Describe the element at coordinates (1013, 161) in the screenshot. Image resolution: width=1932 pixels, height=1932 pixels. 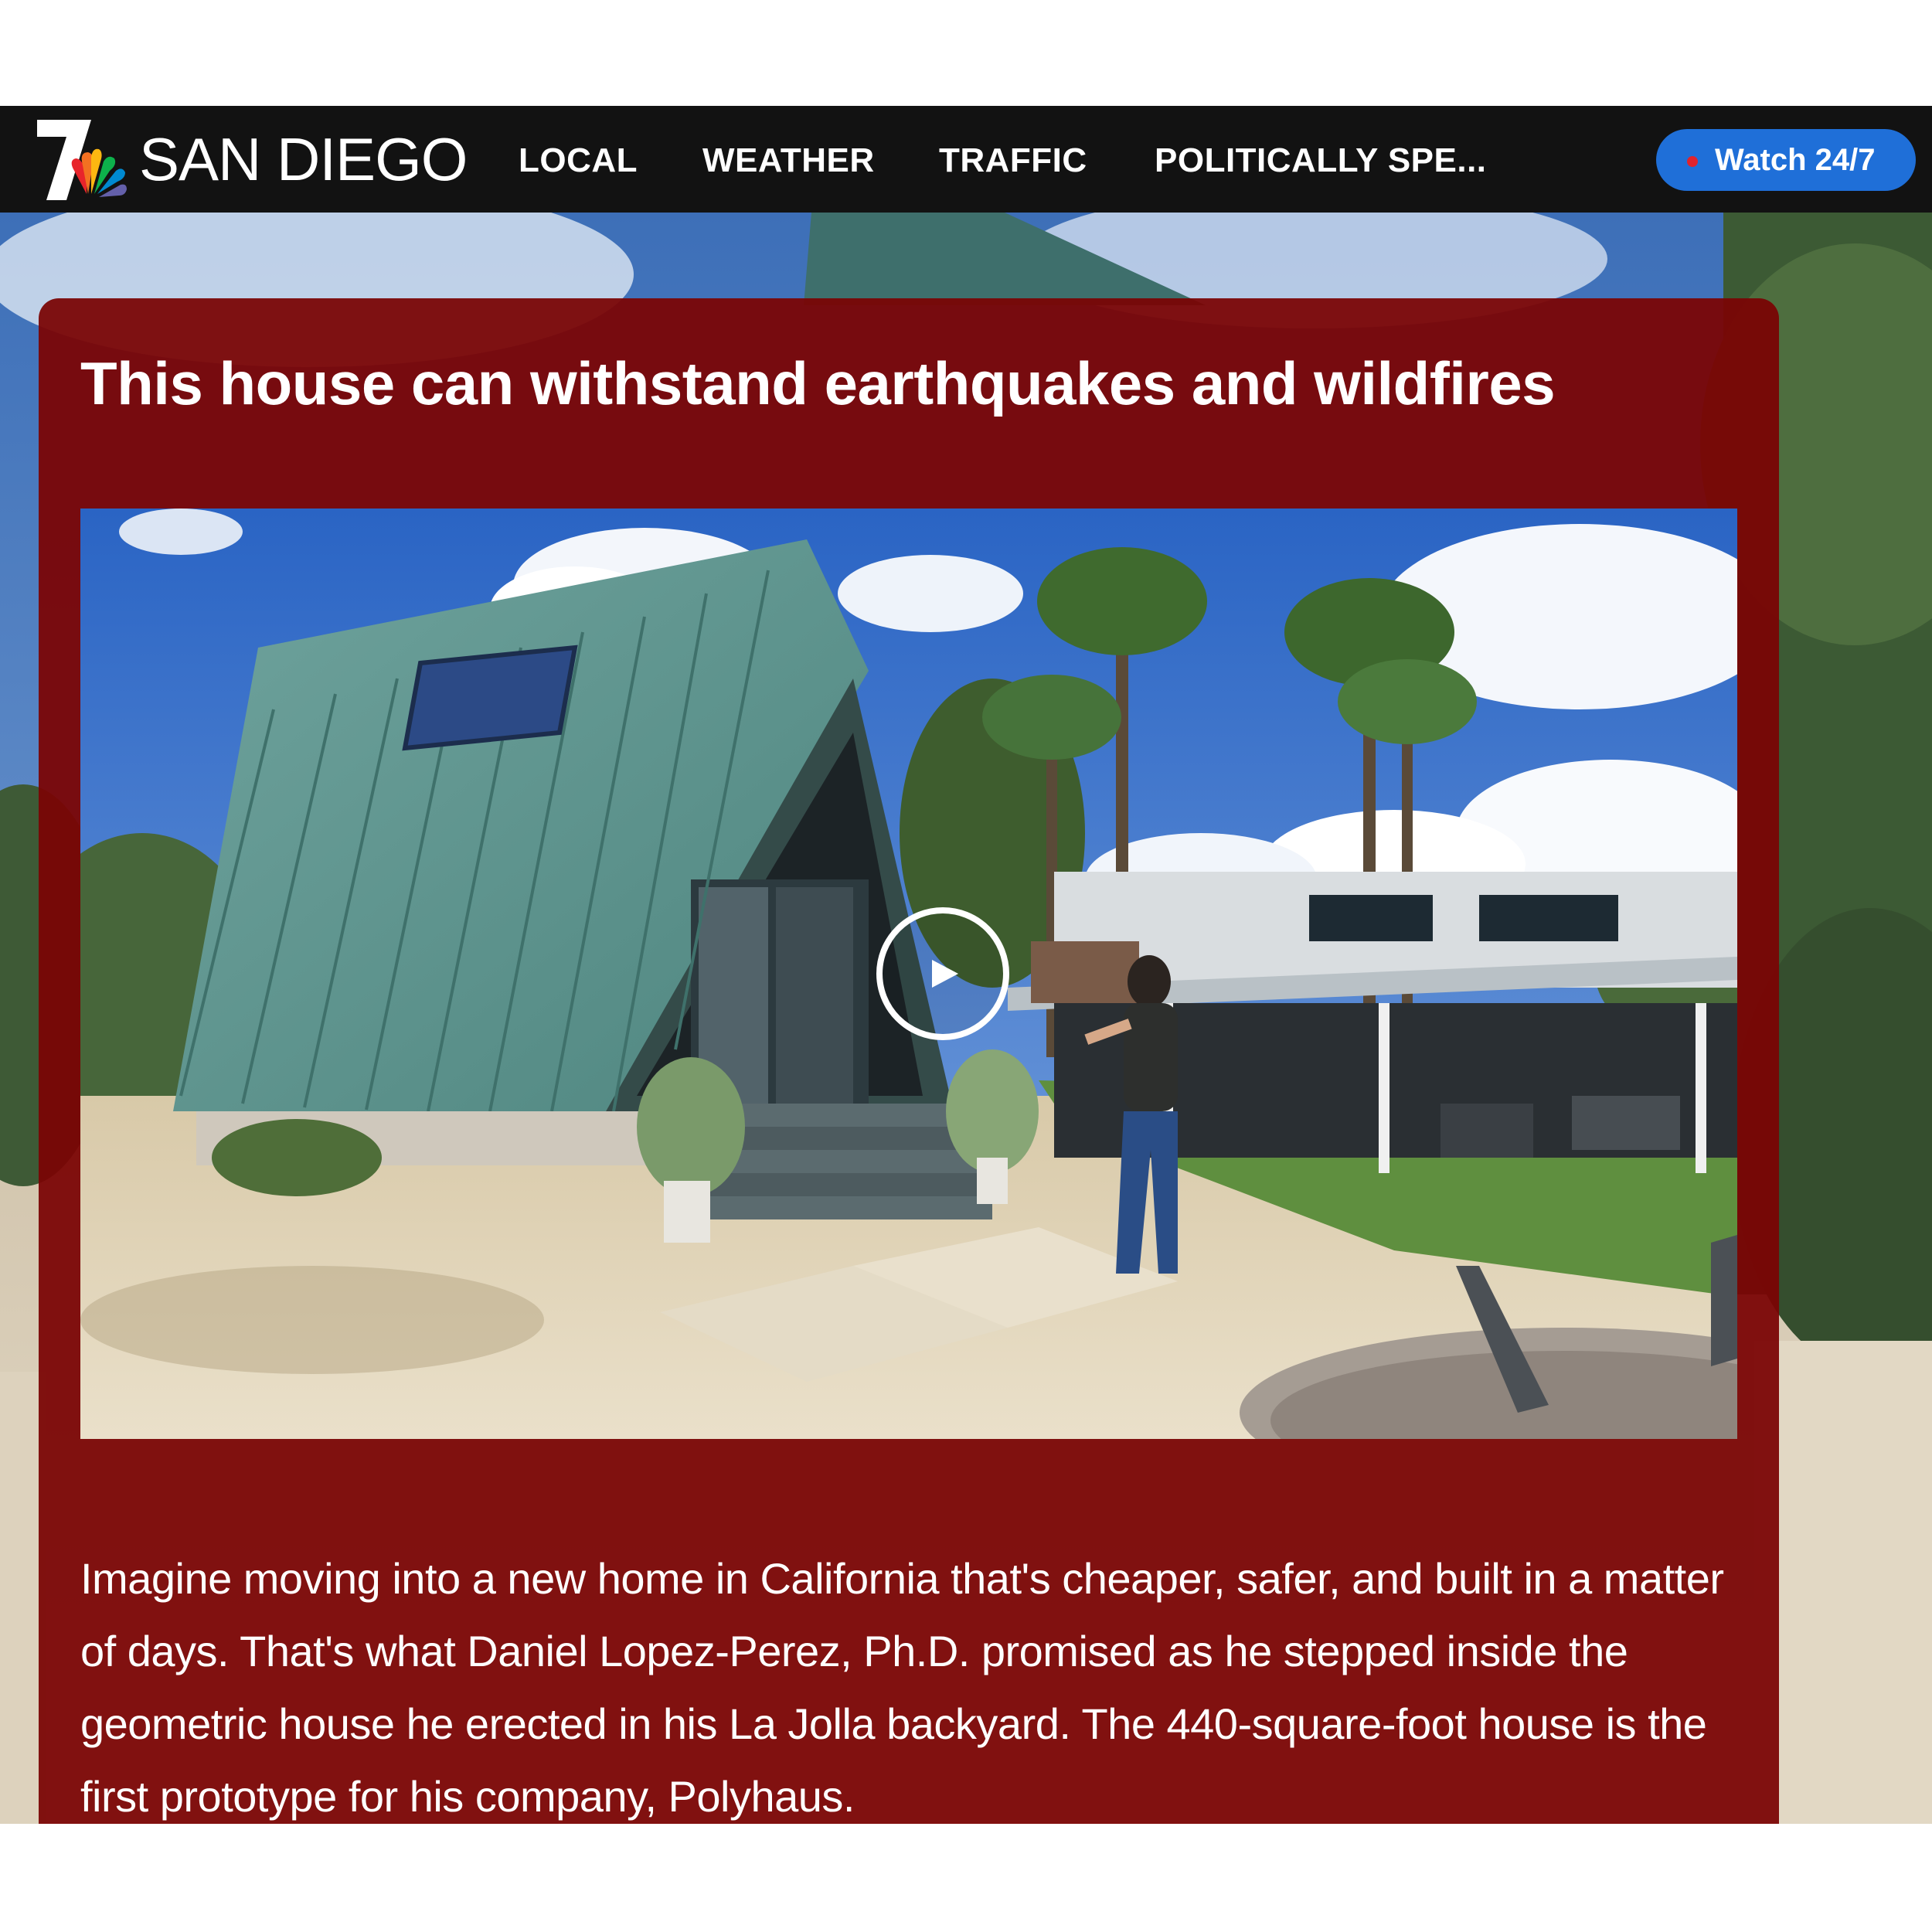
I see `nav-link-traffic: TRAFFIC` at that location.